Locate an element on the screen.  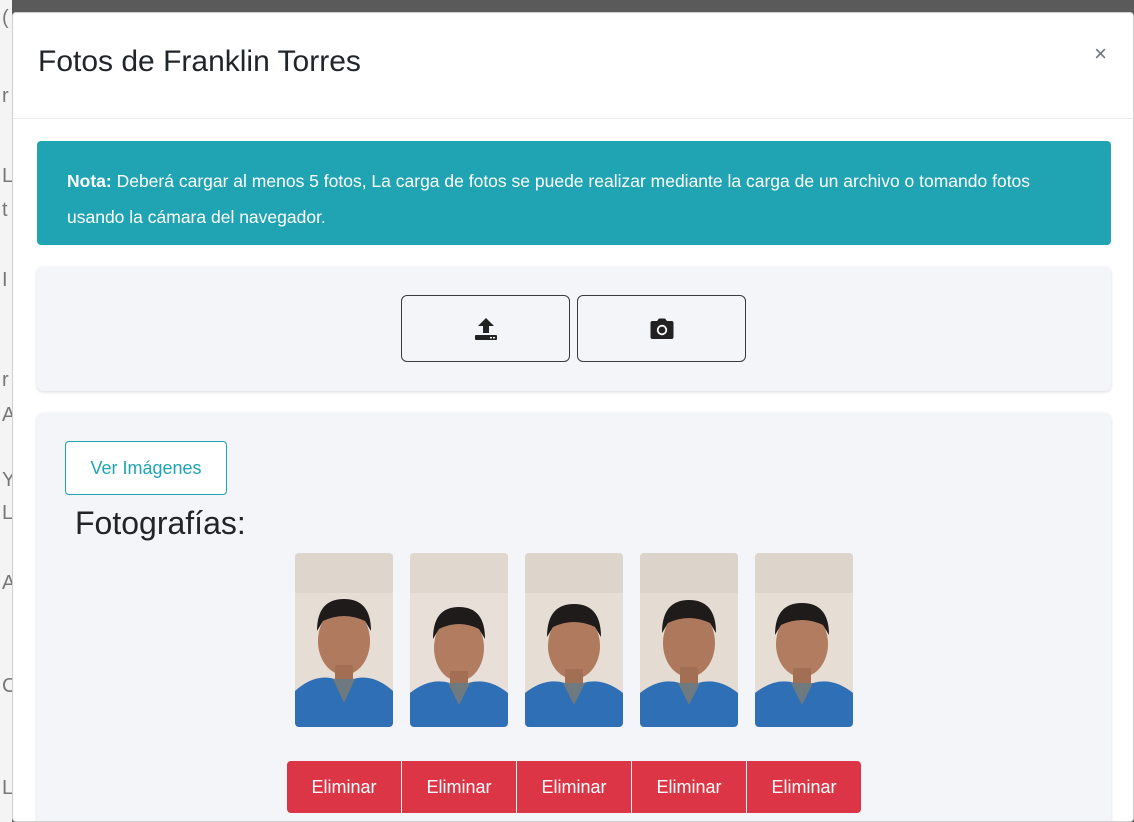
note-label: Nota: is located at coordinates (89, 181).